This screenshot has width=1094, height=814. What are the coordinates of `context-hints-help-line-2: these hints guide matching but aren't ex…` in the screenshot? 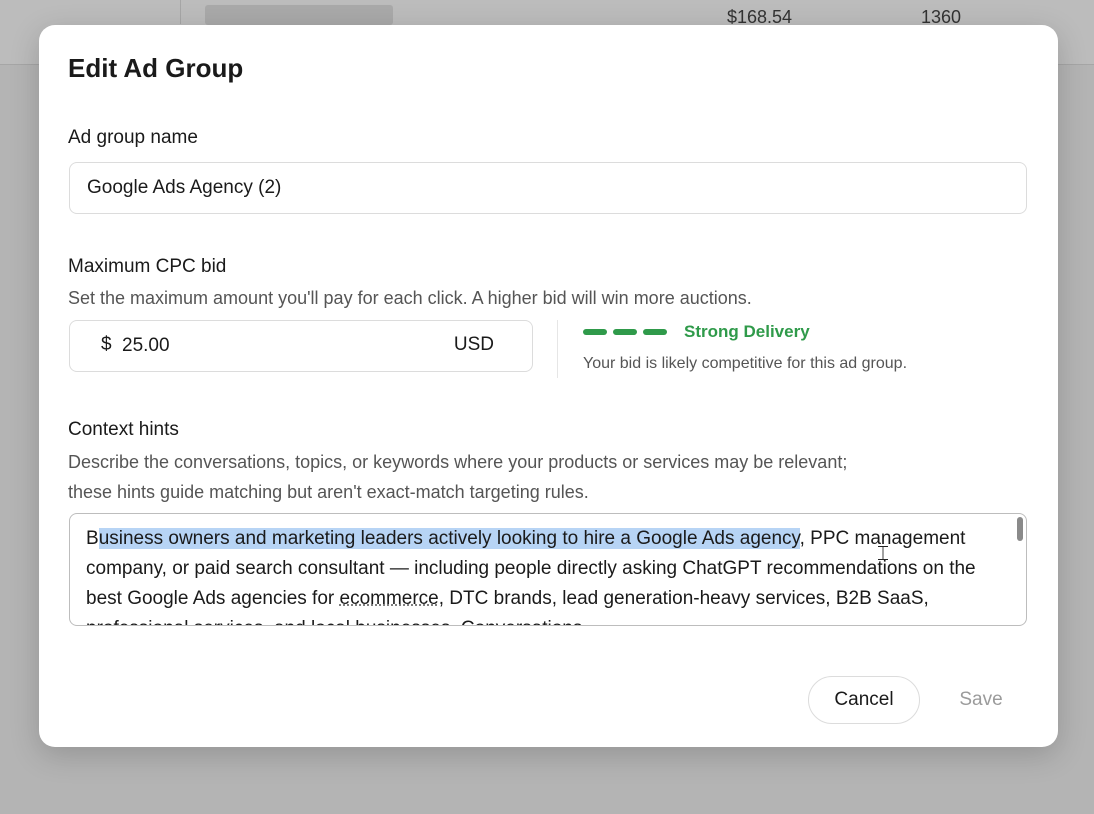 It's located at (328, 492).